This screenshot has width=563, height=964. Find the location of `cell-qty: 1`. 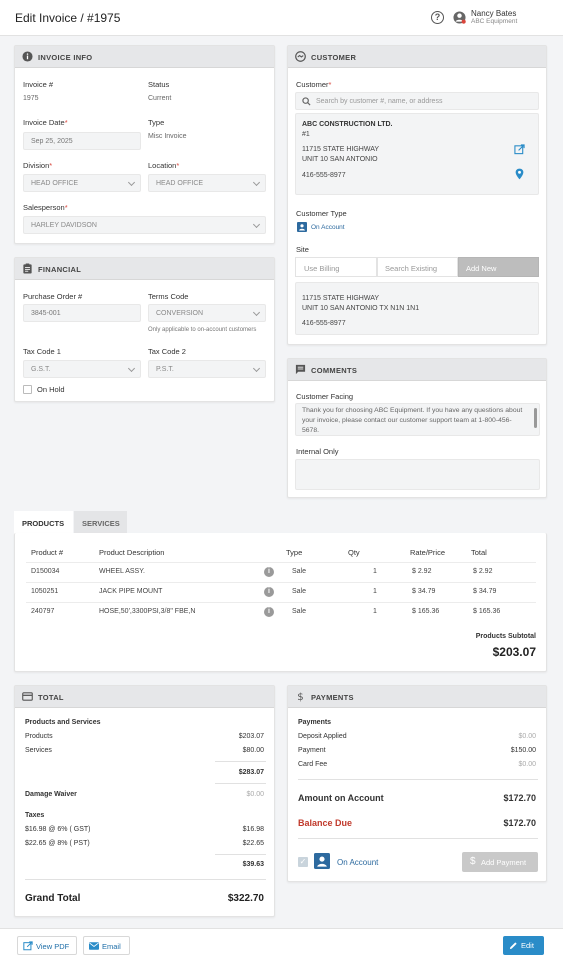

cell-qty: 1 is located at coordinates (375, 591).